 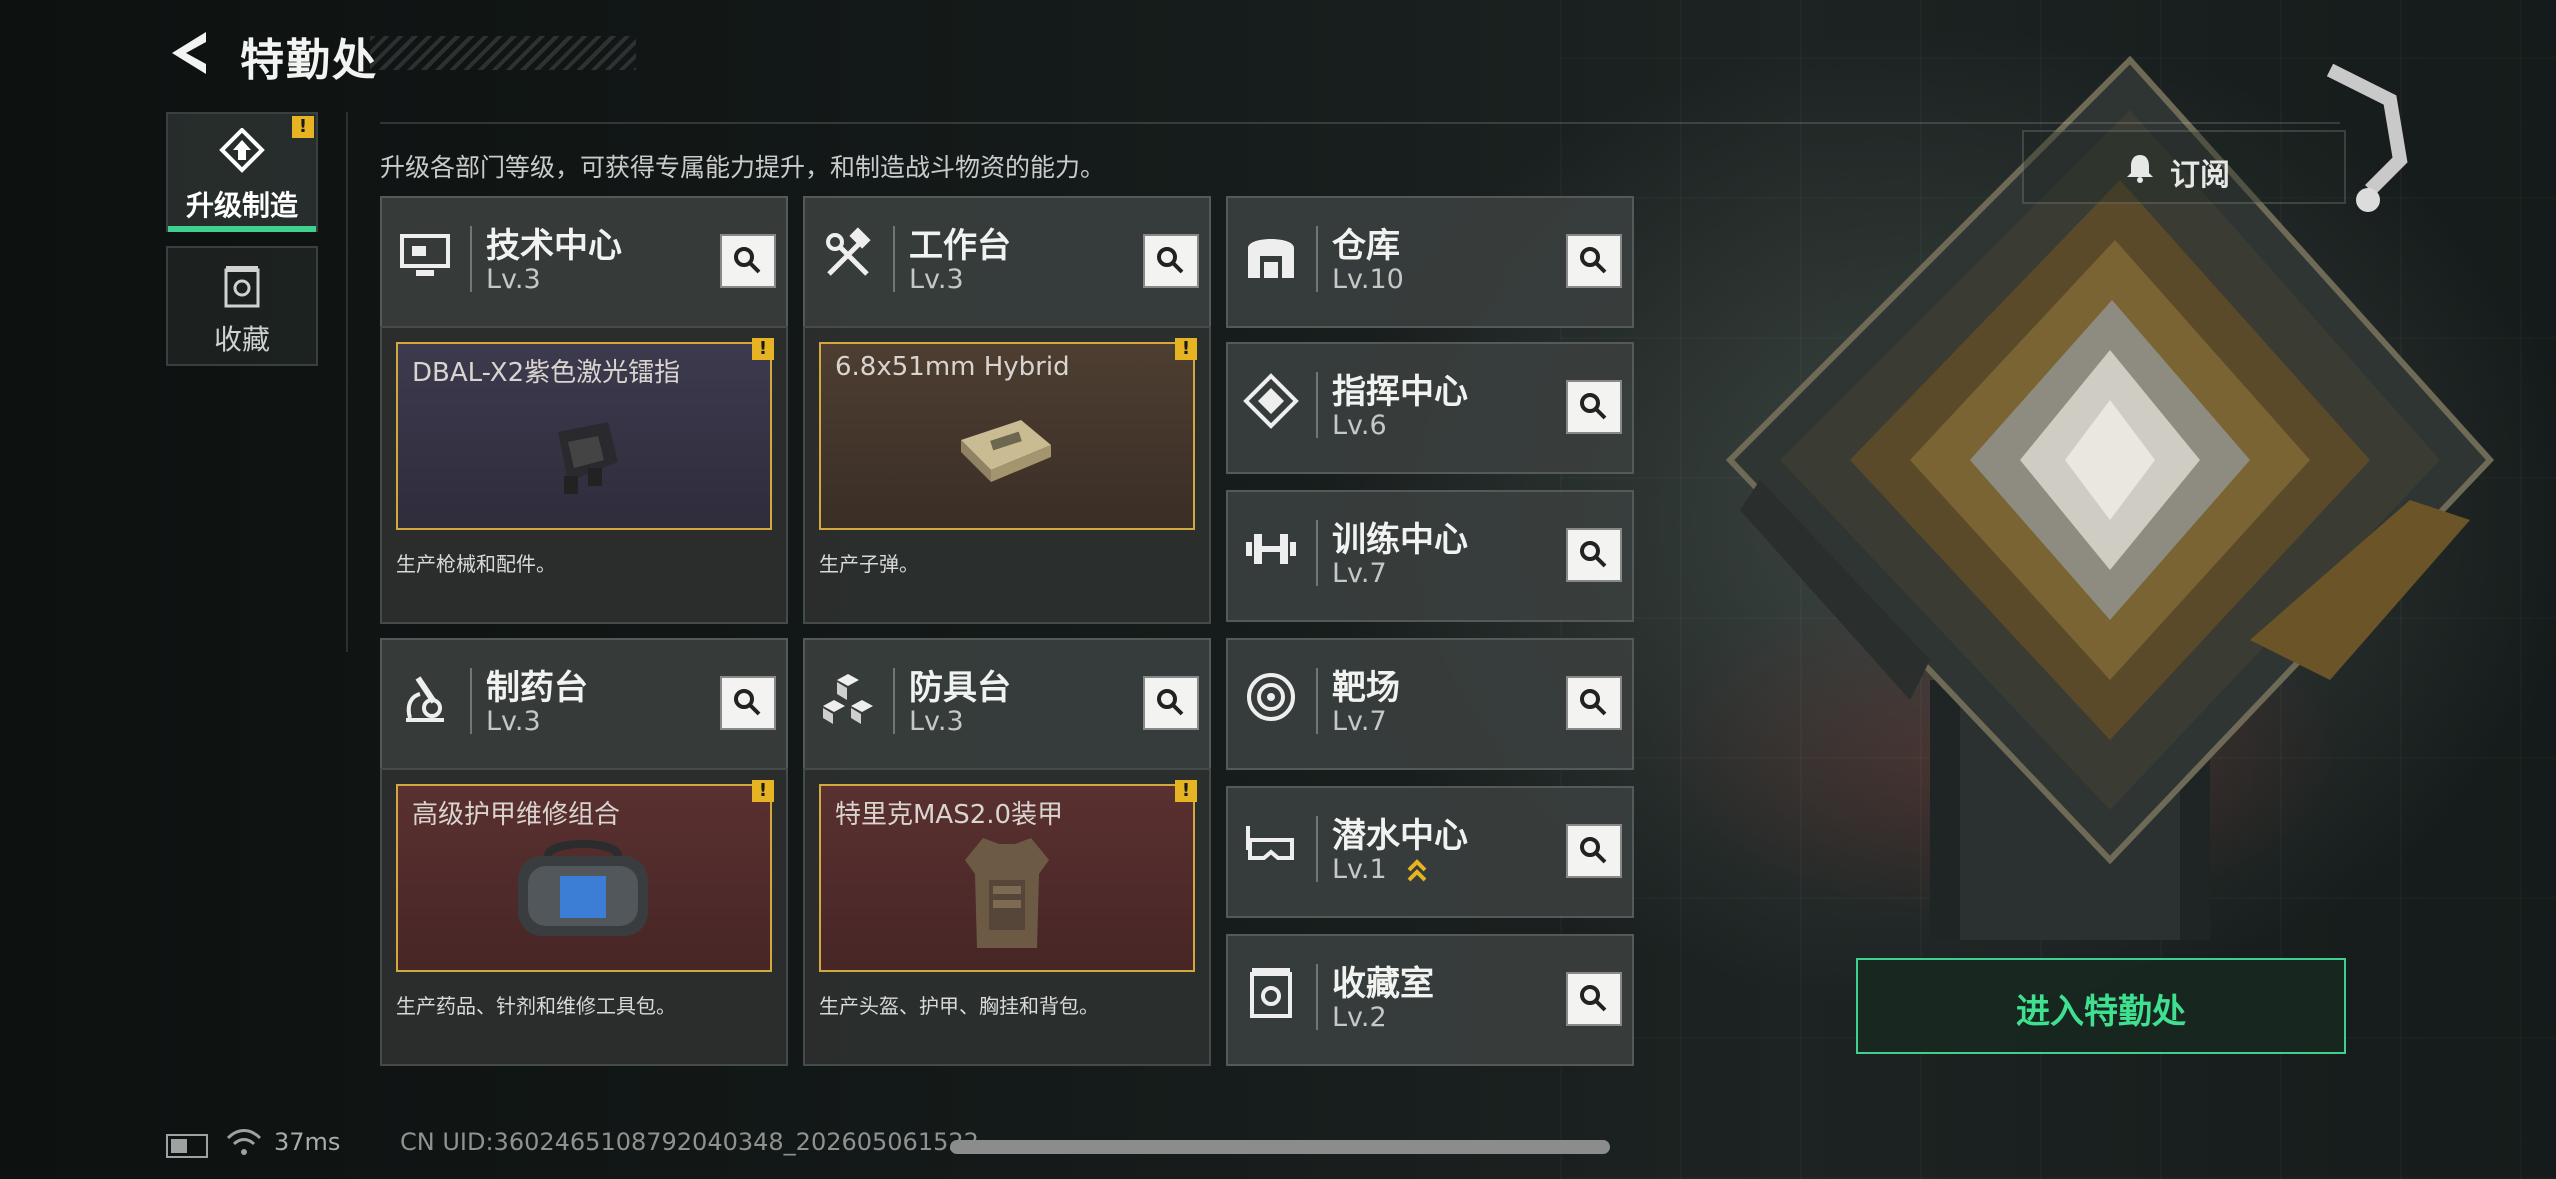 I want to click on facility-name: 靶场, so click(x=1366, y=688).